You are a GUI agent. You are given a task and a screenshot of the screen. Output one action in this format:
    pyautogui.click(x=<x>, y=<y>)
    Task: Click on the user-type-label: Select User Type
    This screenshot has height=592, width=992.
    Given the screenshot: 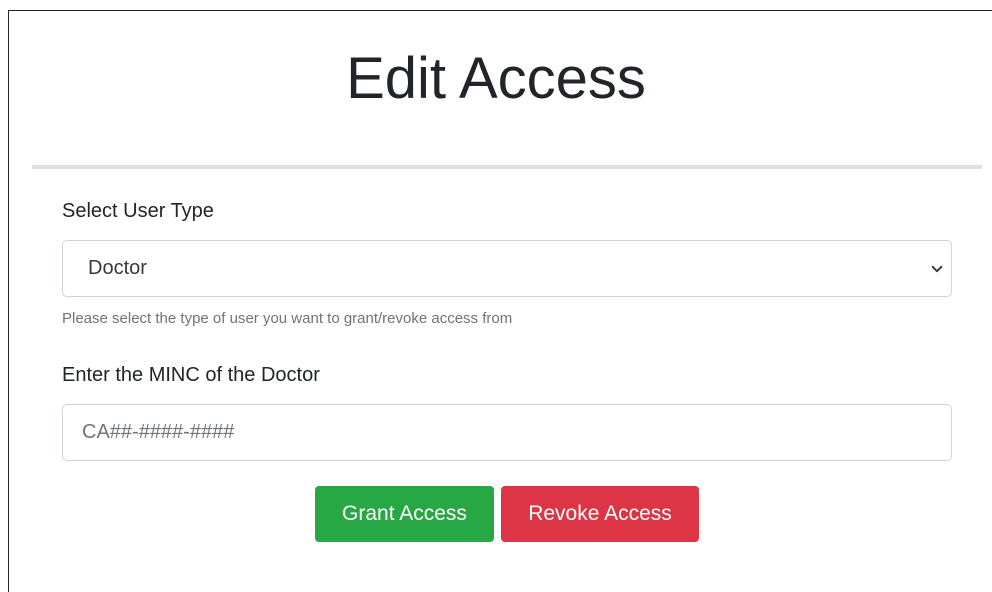 What is the action you would take?
    pyautogui.click(x=138, y=211)
    